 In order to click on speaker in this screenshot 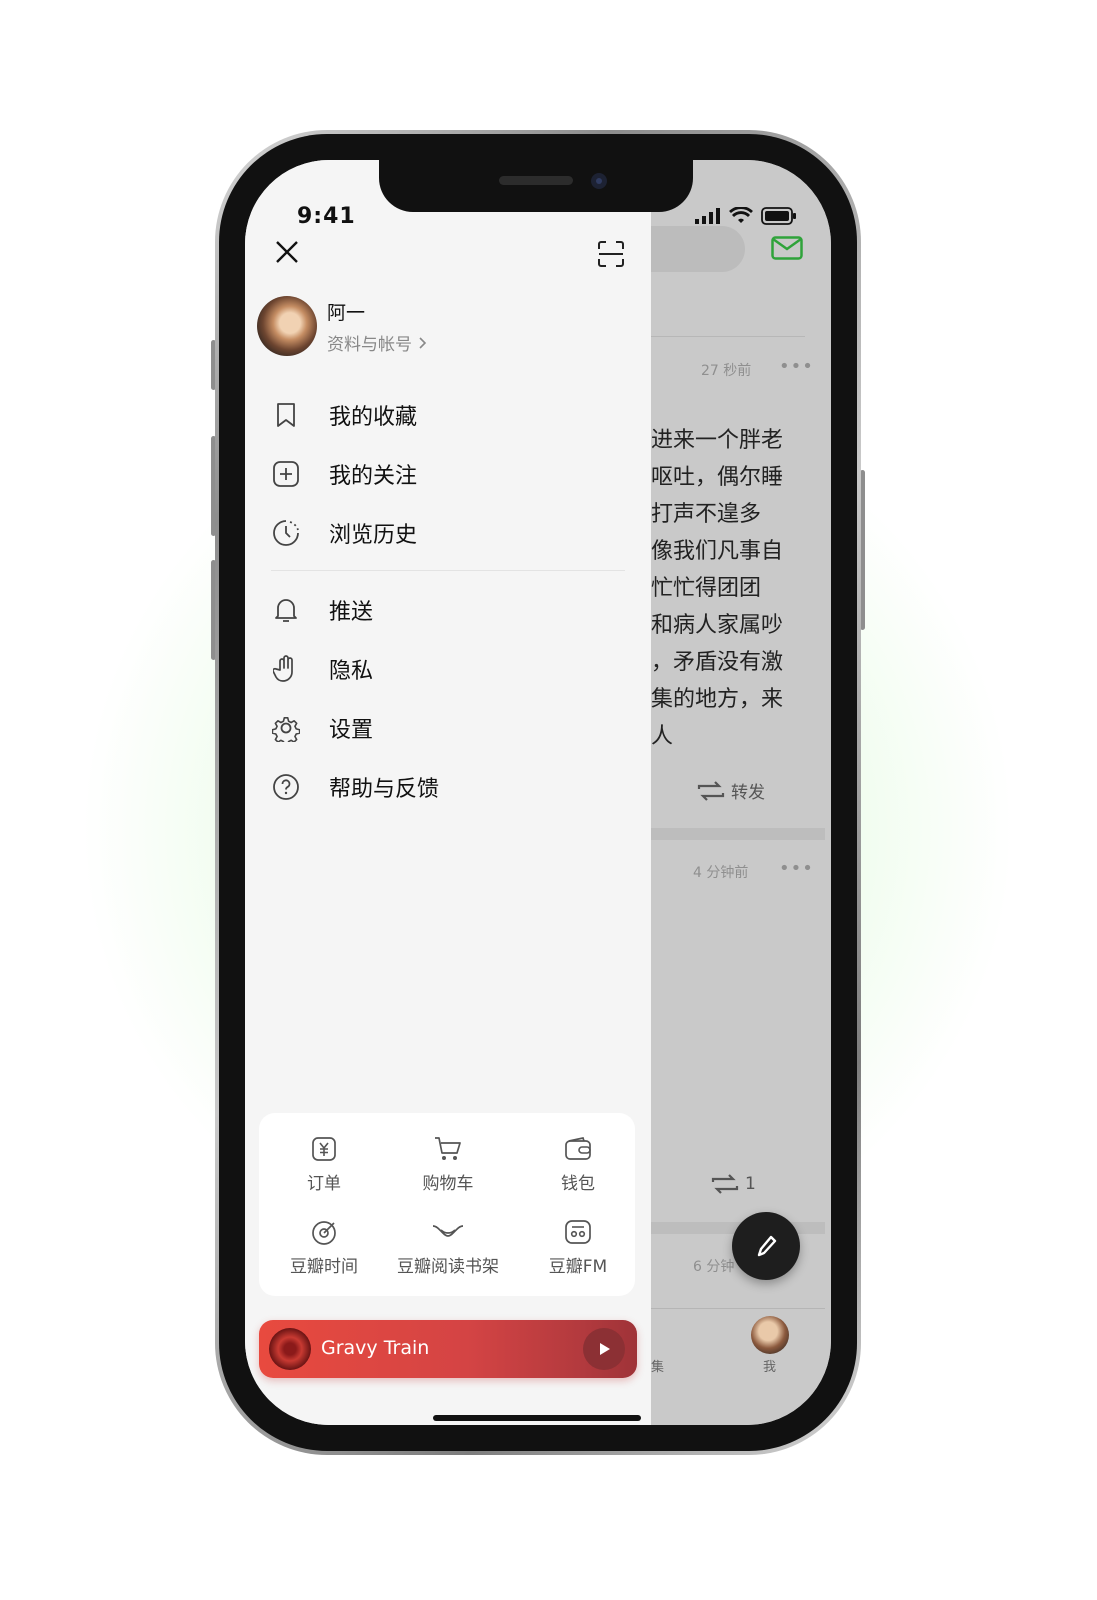, I will do `click(536, 180)`.